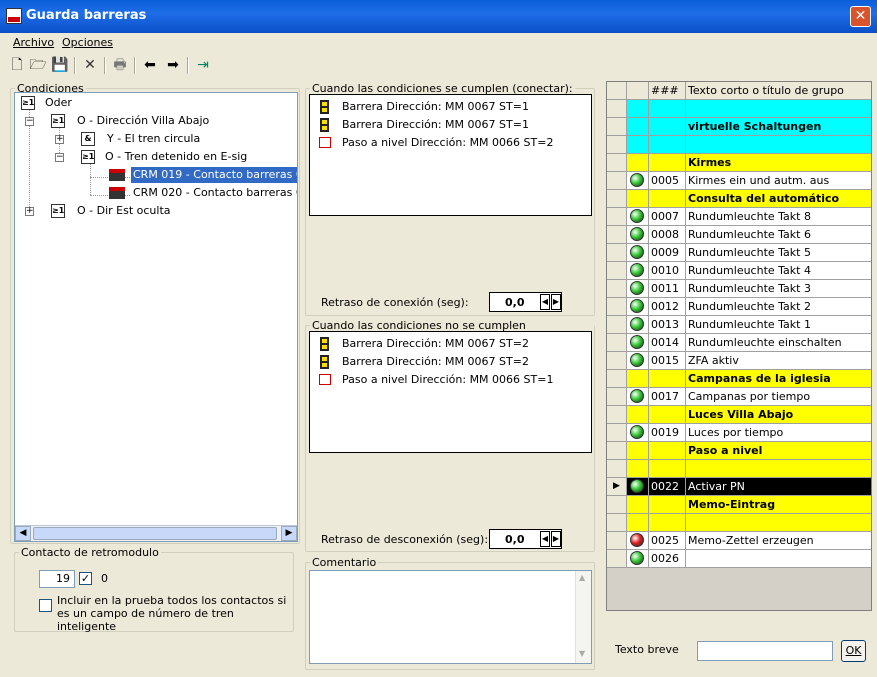 This screenshot has width=877, height=677. What do you see at coordinates (778, 487) in the screenshot?
I see `text-cell: Activar PN` at bounding box center [778, 487].